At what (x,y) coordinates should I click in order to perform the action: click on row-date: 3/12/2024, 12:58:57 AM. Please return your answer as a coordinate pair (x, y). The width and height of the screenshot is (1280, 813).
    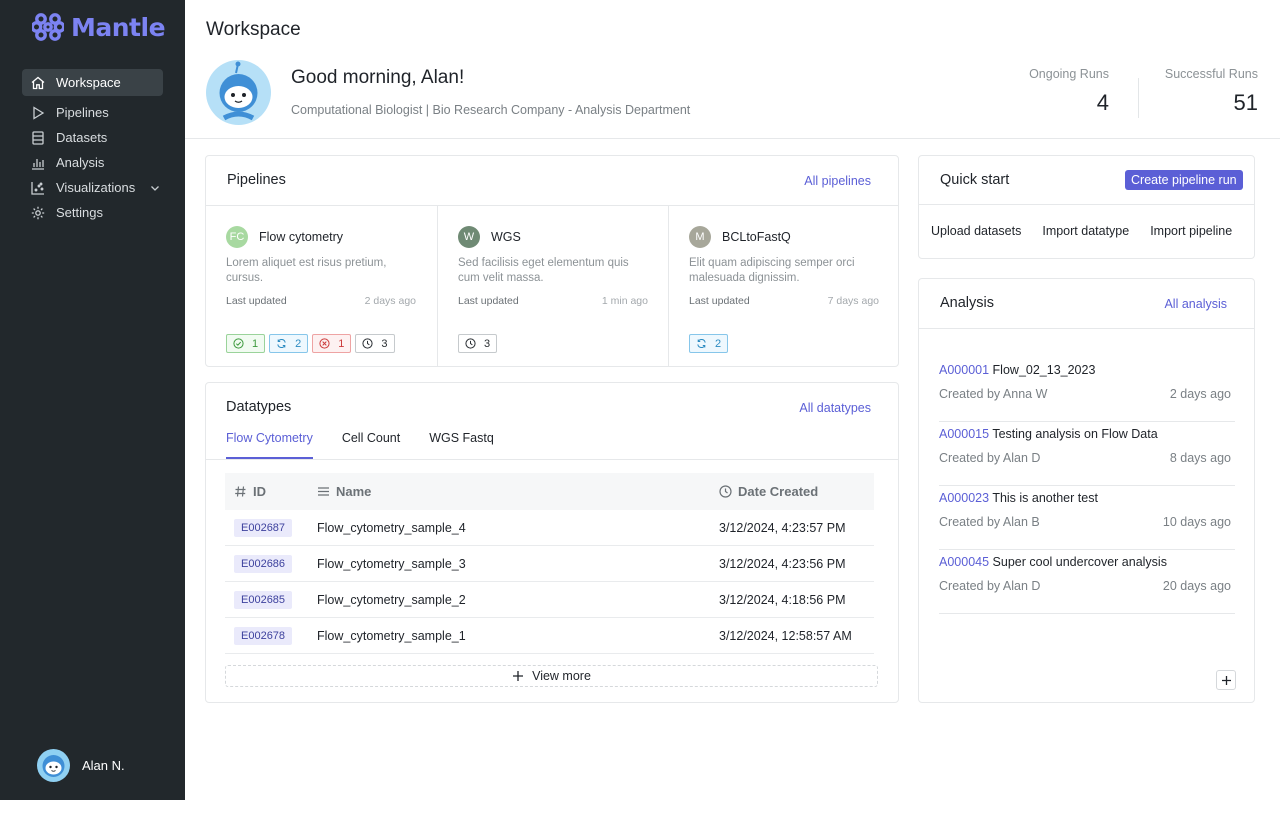
    Looking at the image, I should click on (785, 635).